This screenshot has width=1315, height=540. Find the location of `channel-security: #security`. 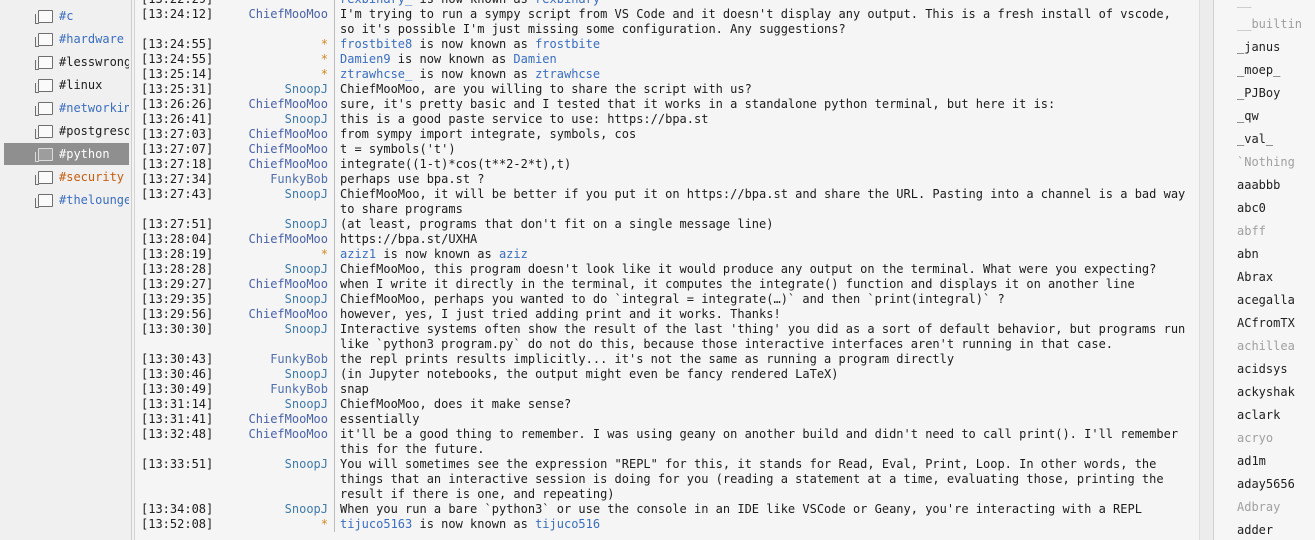

channel-security: #security is located at coordinates (66, 177).